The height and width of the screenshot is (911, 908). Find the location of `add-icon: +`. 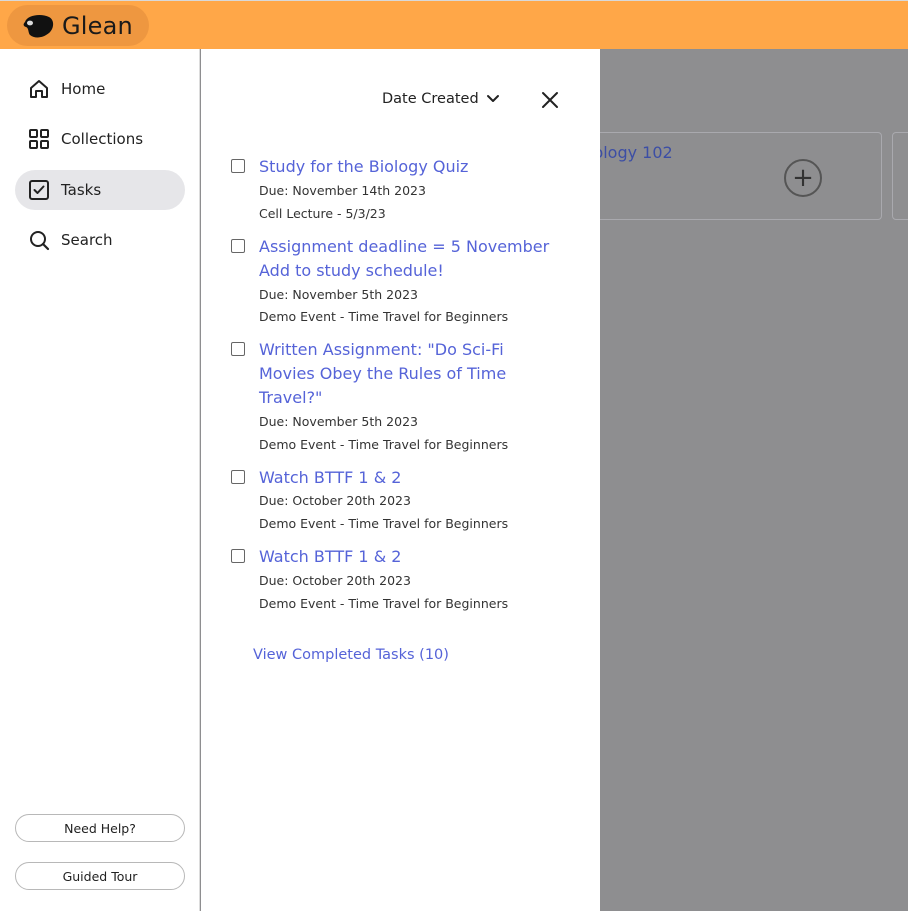

add-icon: + is located at coordinates (803, 178).